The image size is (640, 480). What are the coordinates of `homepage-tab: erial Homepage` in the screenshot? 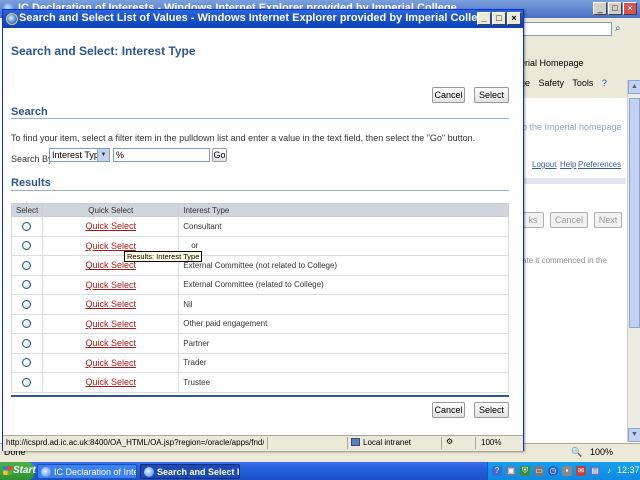 It's located at (552, 63).